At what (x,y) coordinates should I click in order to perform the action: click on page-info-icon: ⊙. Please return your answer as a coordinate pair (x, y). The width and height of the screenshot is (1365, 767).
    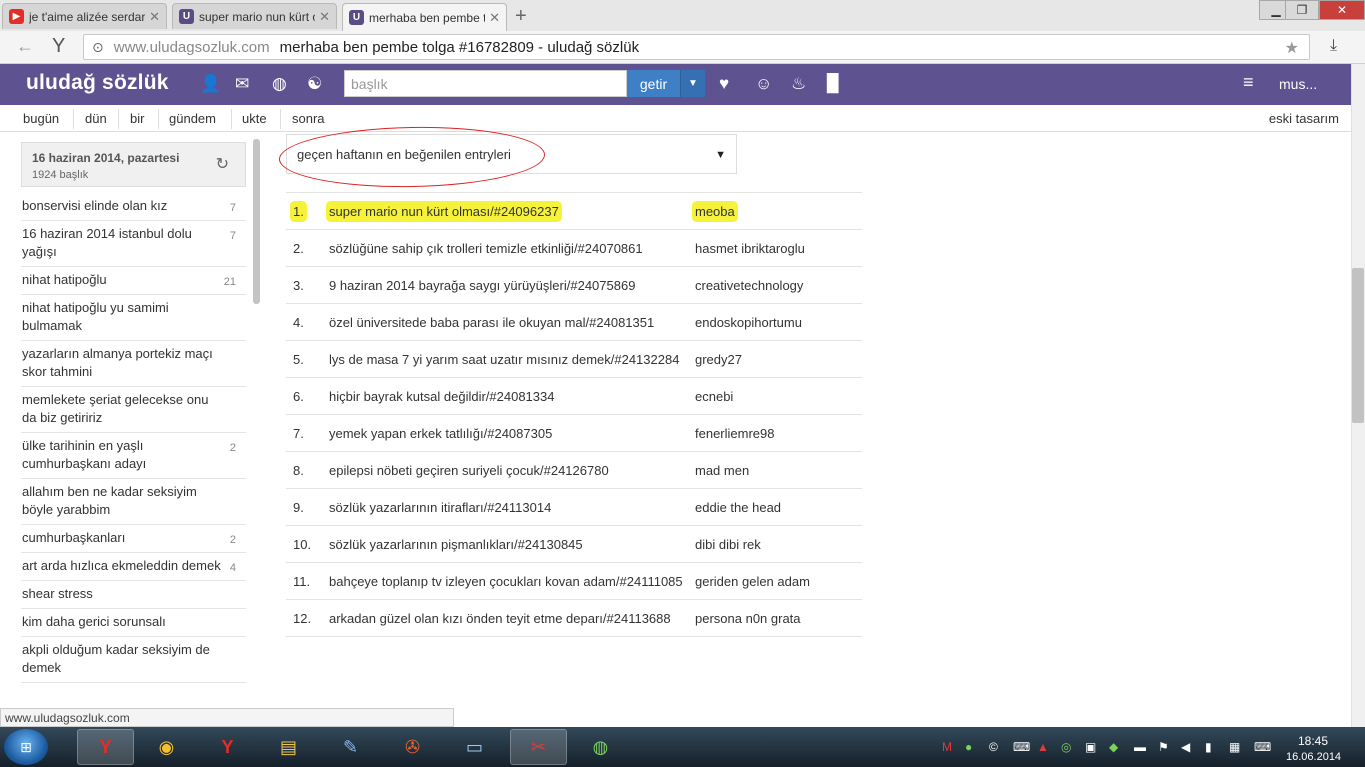
    Looking at the image, I should click on (98, 47).